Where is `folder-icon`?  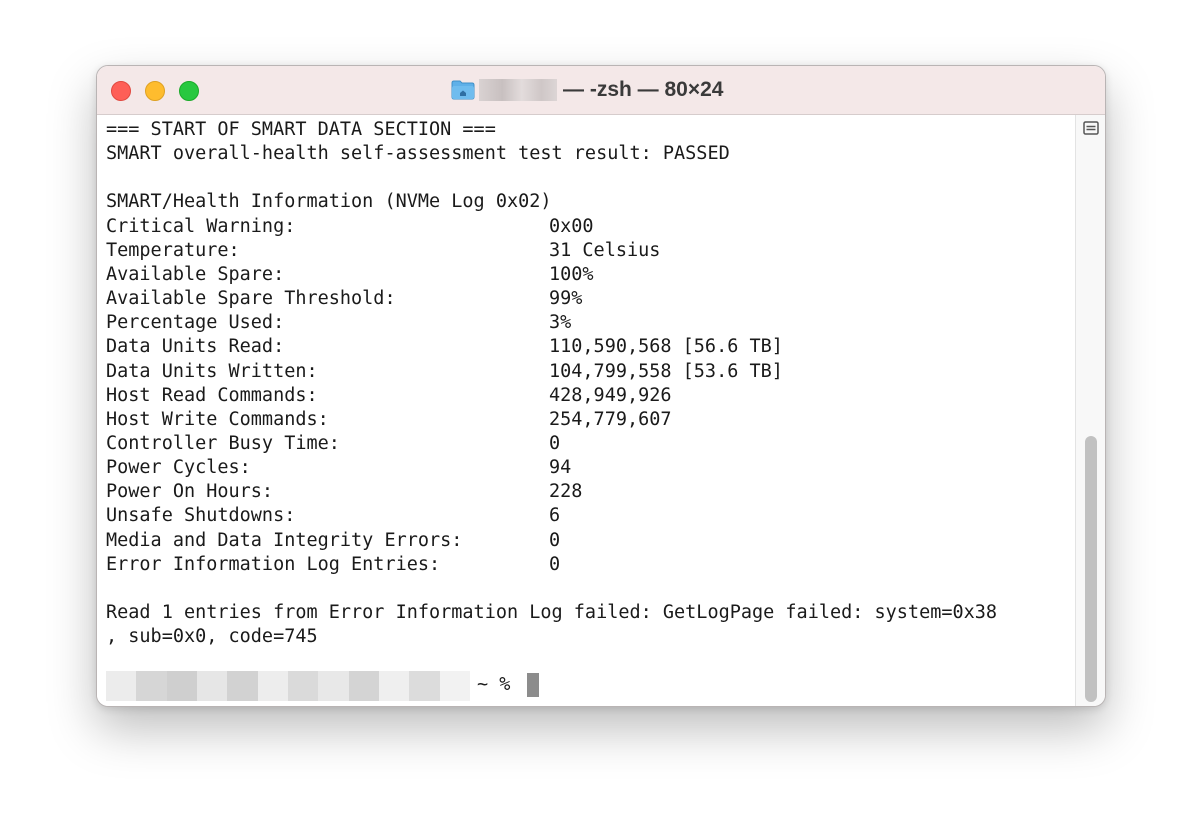
folder-icon is located at coordinates (463, 90).